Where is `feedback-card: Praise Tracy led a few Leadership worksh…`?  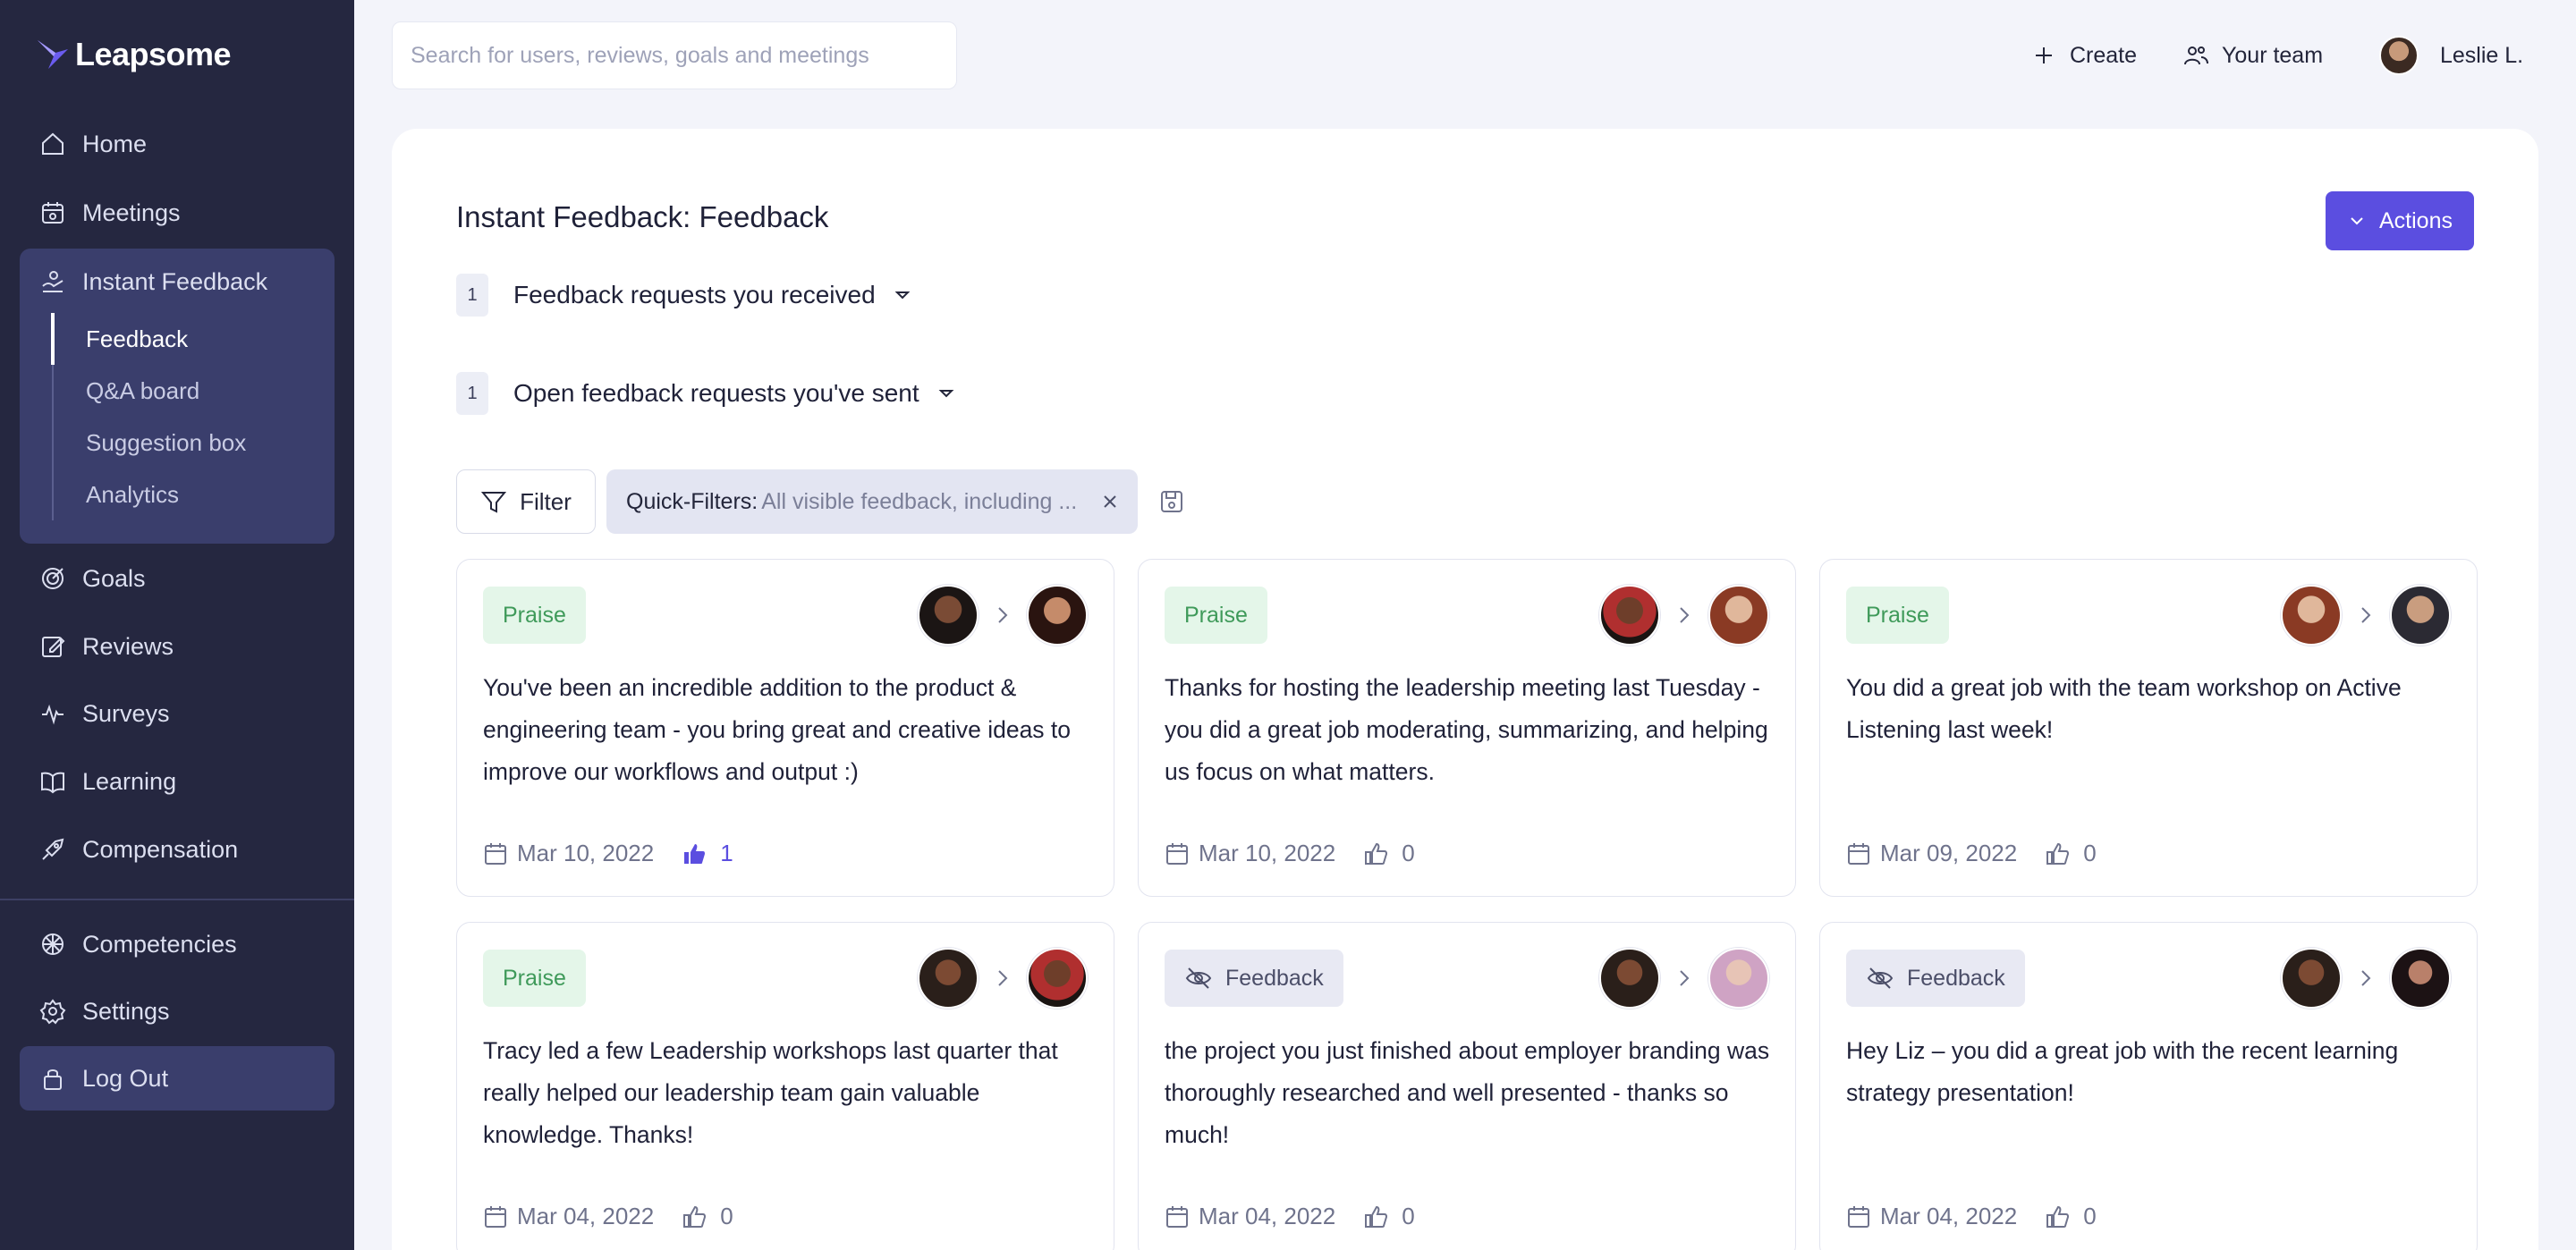
feedback-card: Praise Tracy led a few Leadership worksh… is located at coordinates (785, 1086).